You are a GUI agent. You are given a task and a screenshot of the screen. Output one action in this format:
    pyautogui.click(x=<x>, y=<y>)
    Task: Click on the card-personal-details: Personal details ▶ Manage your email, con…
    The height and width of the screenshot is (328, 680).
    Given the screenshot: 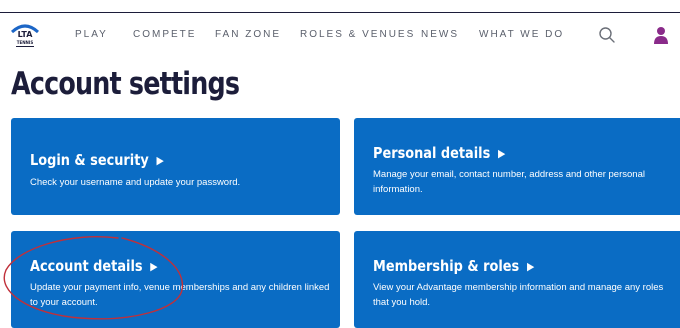 What is the action you would take?
    pyautogui.click(x=517, y=166)
    